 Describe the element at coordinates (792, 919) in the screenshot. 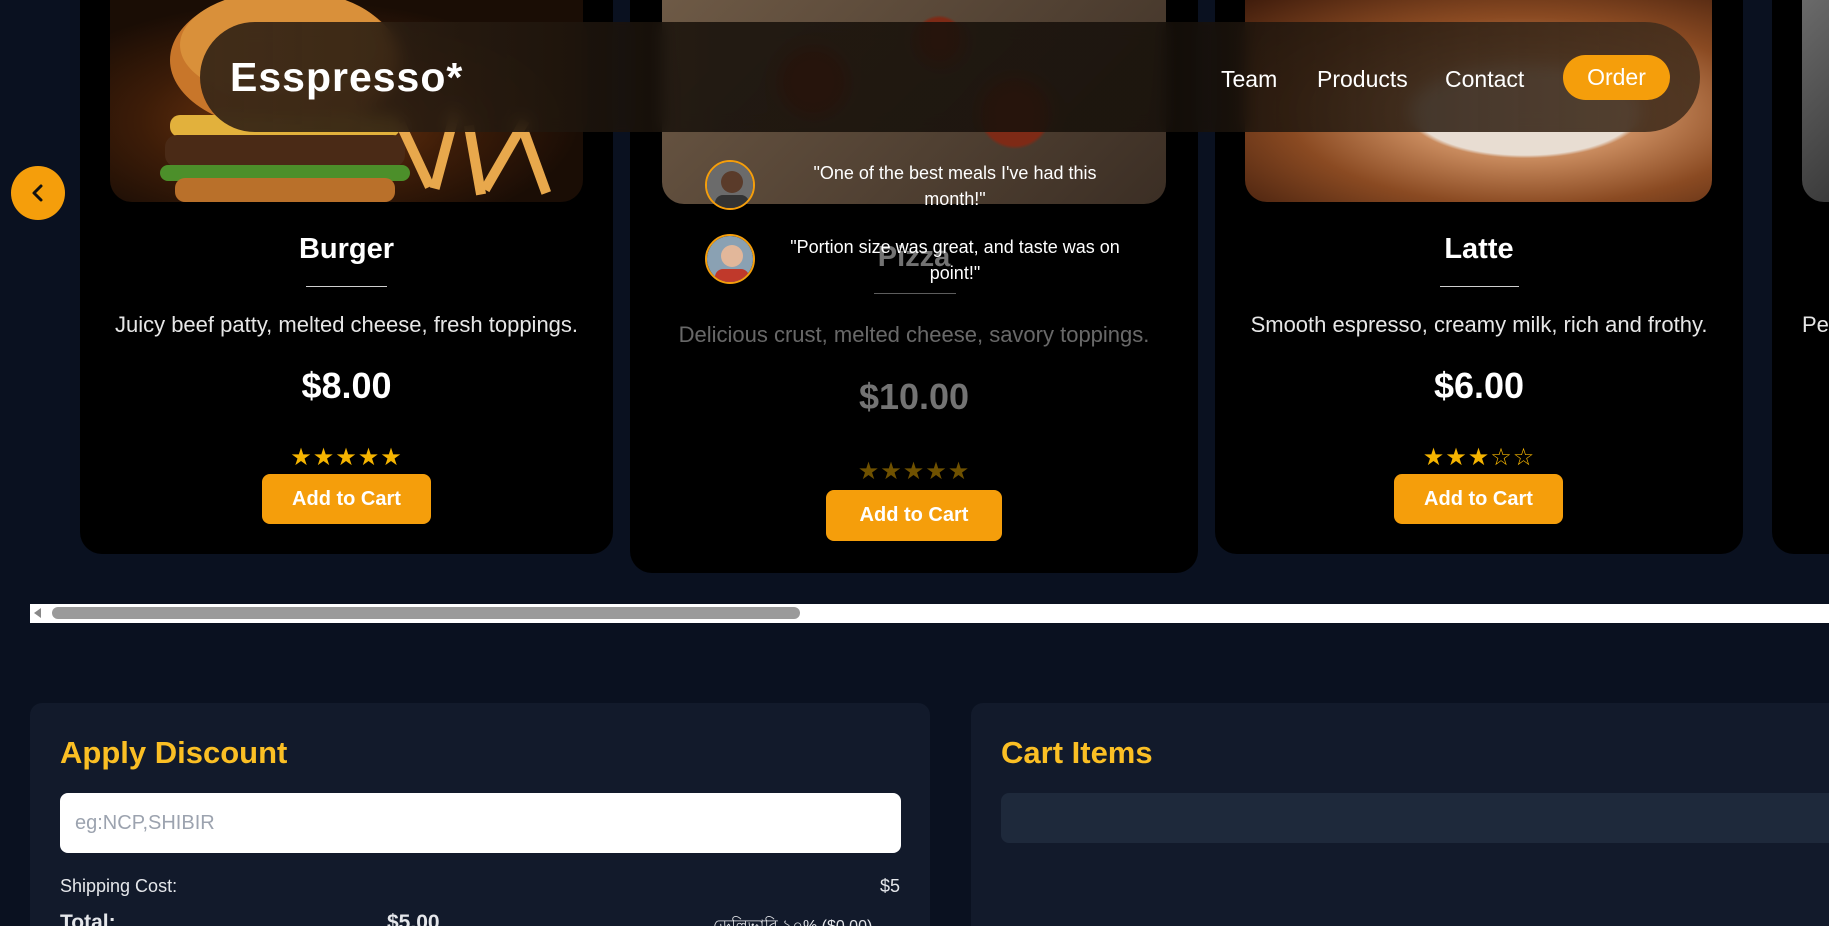

I see `discount-note: ডেলিভারি ১০% ($0.00)` at that location.